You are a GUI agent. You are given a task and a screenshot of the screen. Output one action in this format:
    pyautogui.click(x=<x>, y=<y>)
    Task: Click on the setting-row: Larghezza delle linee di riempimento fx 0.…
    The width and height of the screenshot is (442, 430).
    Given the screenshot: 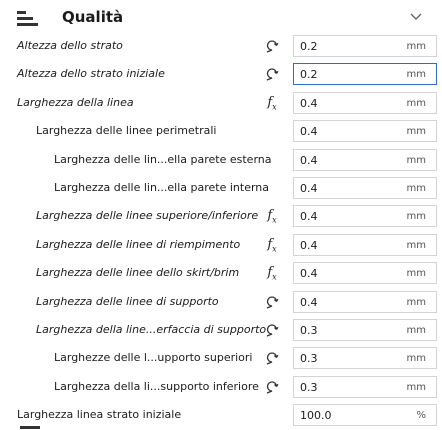 What is the action you would take?
    pyautogui.click(x=221, y=245)
    